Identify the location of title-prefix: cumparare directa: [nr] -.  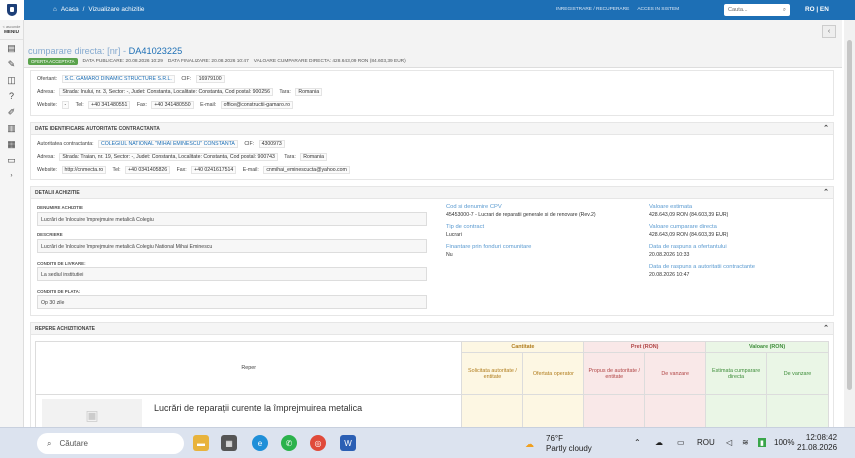
(78, 51).